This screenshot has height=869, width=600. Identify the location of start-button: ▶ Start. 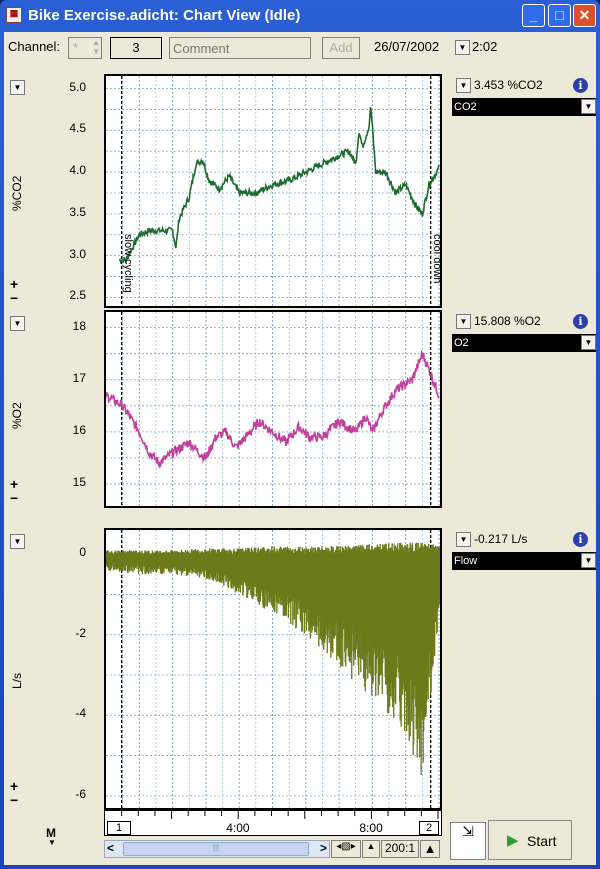
(530, 840).